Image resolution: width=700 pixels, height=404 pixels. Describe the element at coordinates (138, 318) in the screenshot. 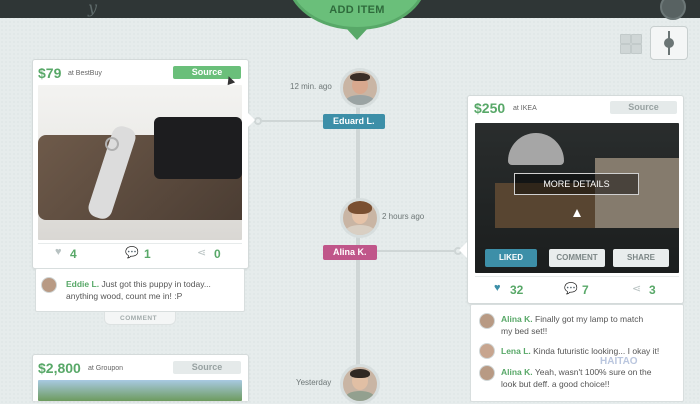

I see `comment-button-label: COMMENT` at that location.